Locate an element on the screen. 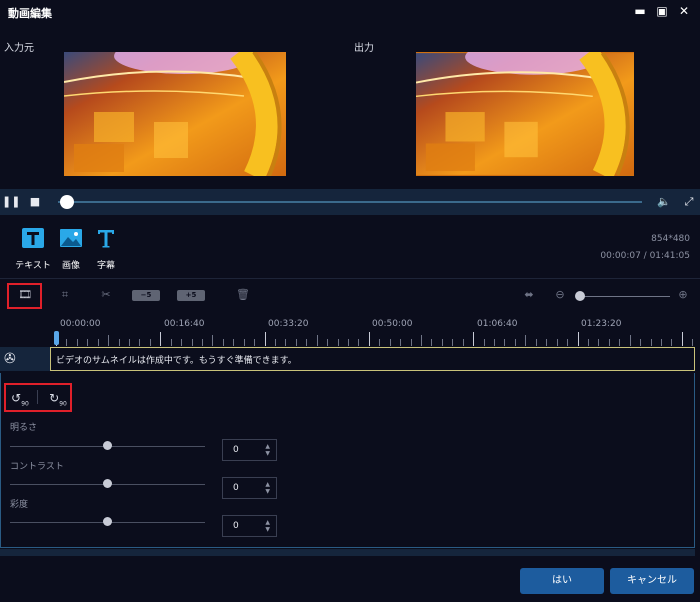 This screenshot has width=700, height=602. forward-5-badge: +5 is located at coordinates (191, 295).